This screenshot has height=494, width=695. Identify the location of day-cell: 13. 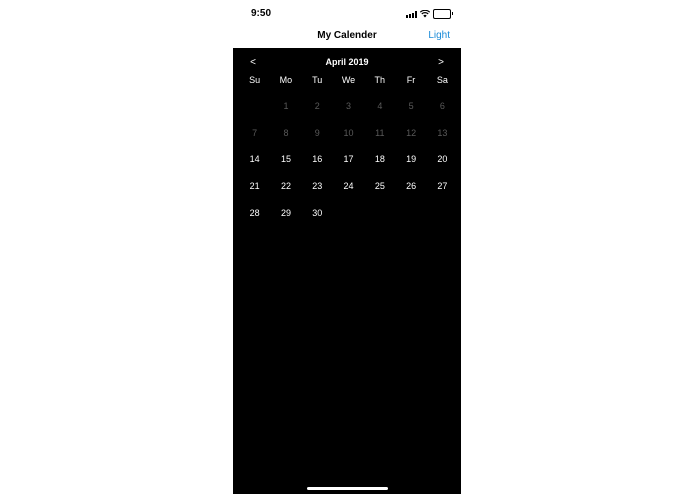
(442, 132).